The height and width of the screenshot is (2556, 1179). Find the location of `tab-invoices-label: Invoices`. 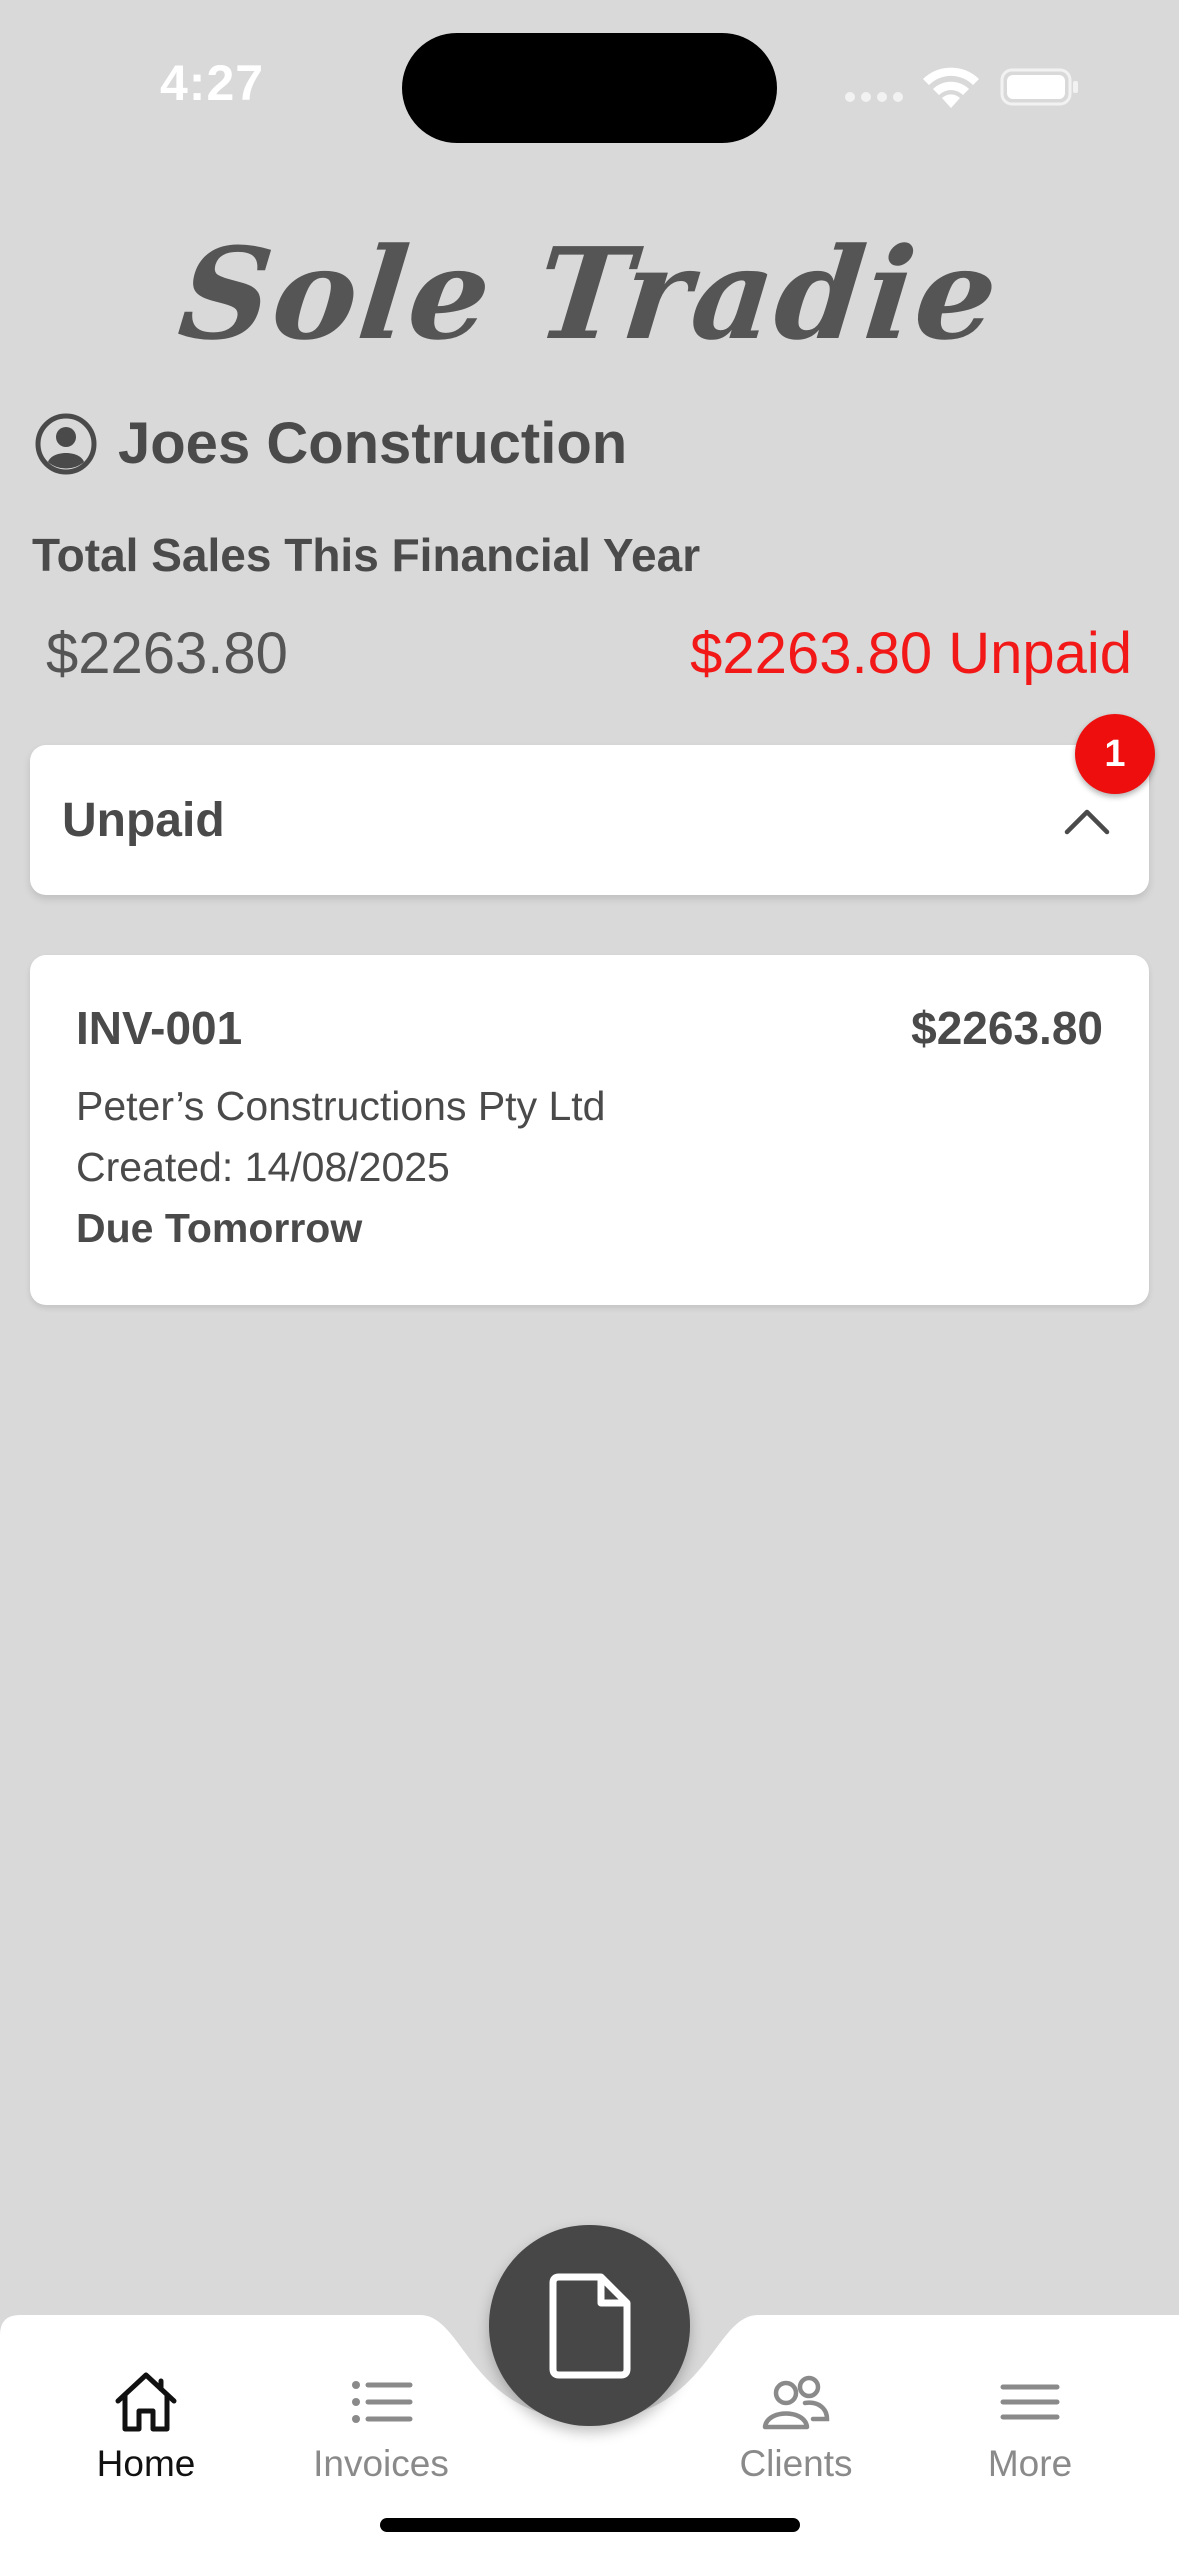

tab-invoices-label: Invoices is located at coordinates (381, 2463).